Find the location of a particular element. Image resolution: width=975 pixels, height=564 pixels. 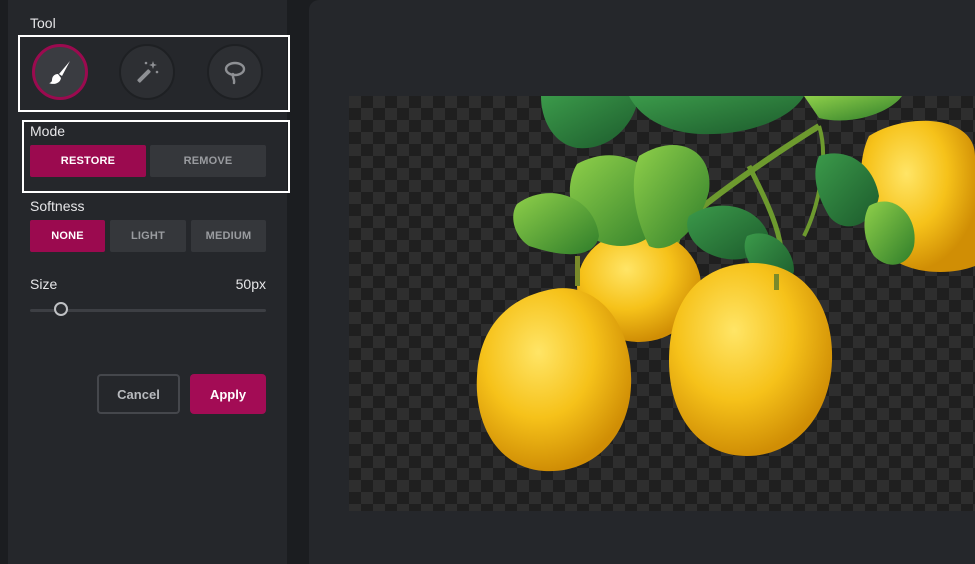

lasso-icon is located at coordinates (235, 73).